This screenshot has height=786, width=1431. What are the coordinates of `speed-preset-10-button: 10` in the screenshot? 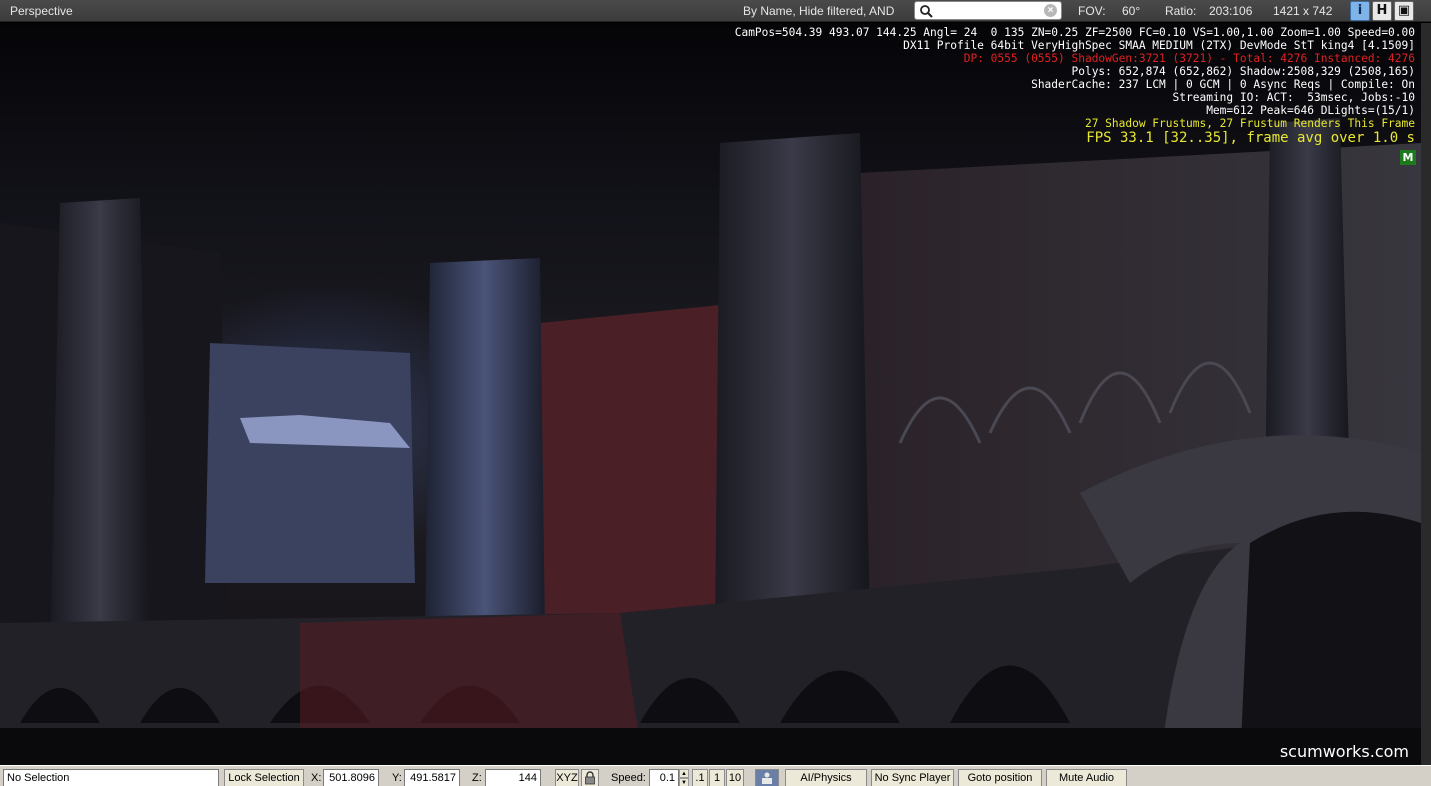 It's located at (735, 777).